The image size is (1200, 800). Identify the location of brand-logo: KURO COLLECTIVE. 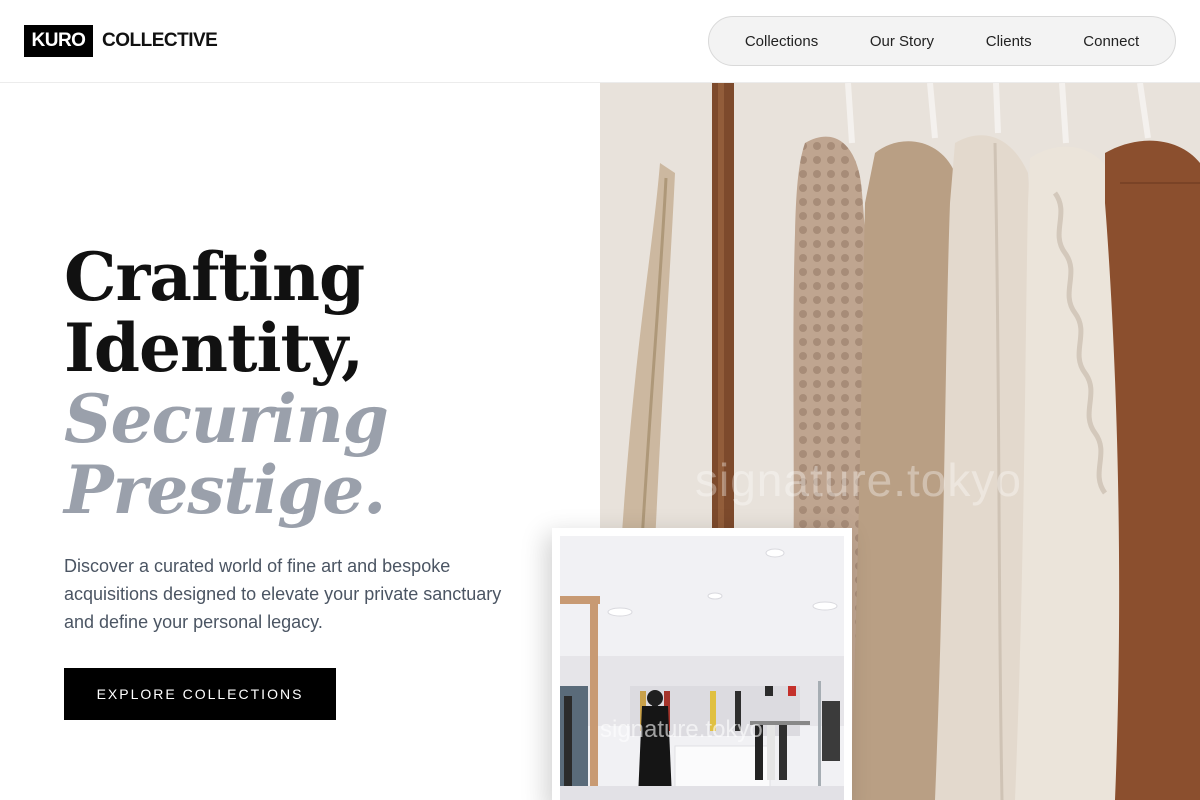
(121, 41).